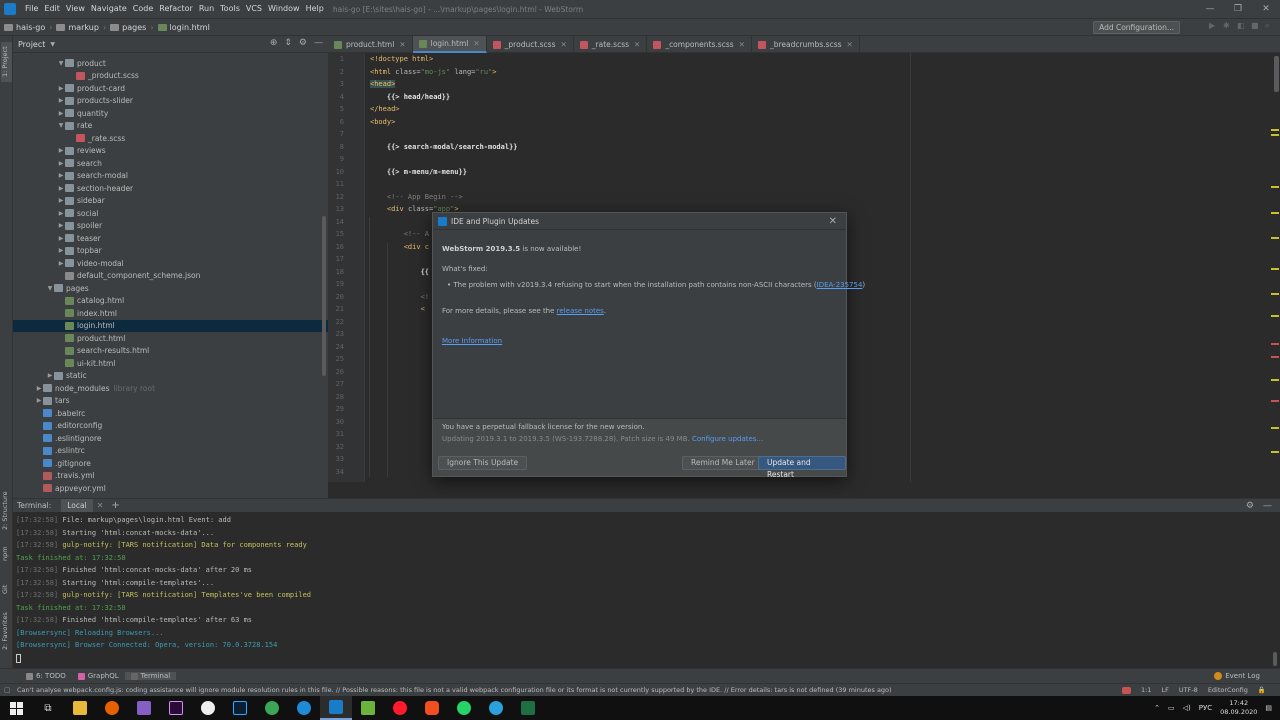 This screenshot has width=1280, height=720. Describe the element at coordinates (1146, 690) in the screenshot. I see `cursor-position: 1:1` at that location.